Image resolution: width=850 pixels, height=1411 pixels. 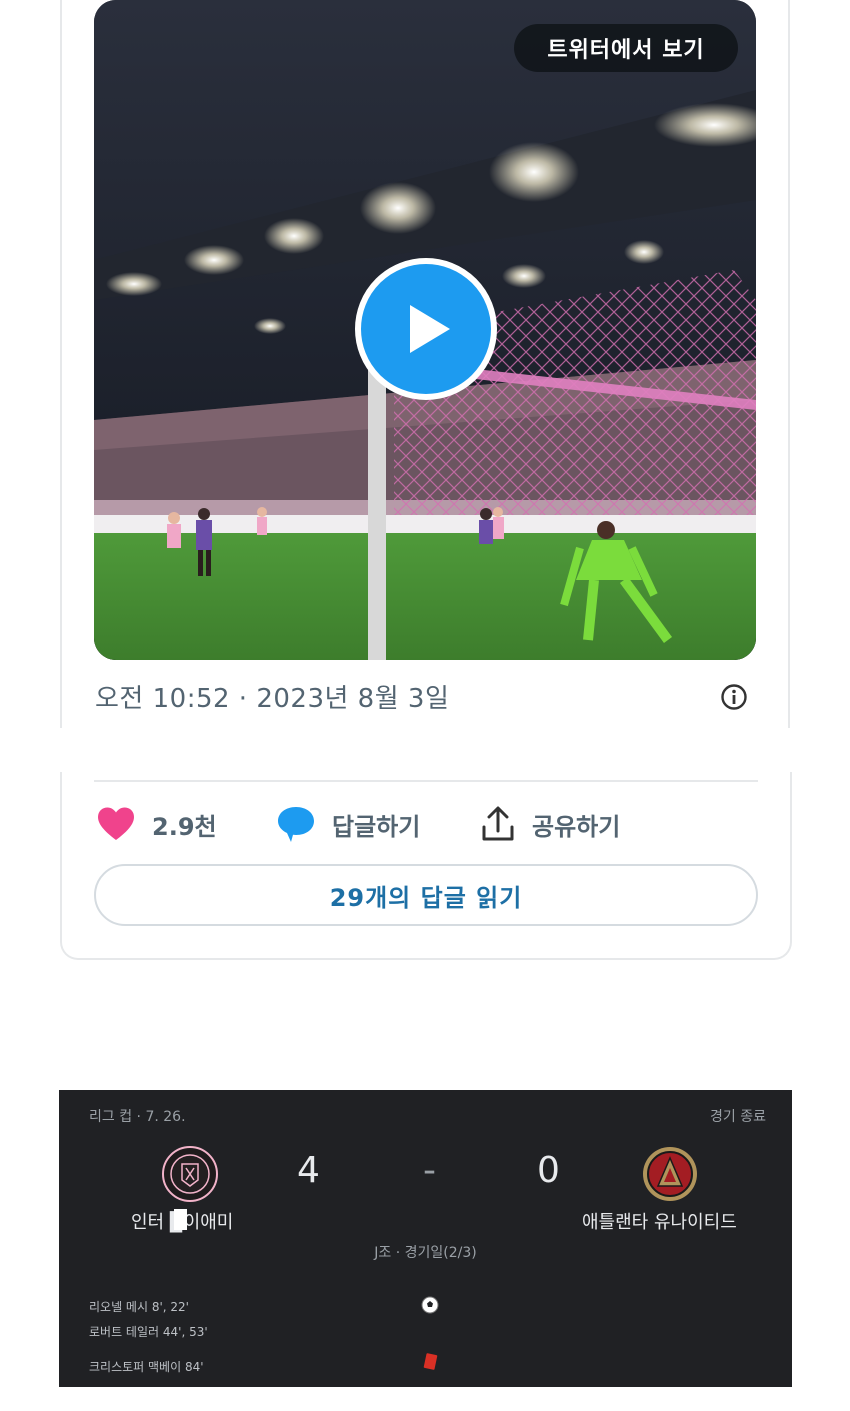 I want to click on reply-button: 답글하기, so click(x=348, y=824).